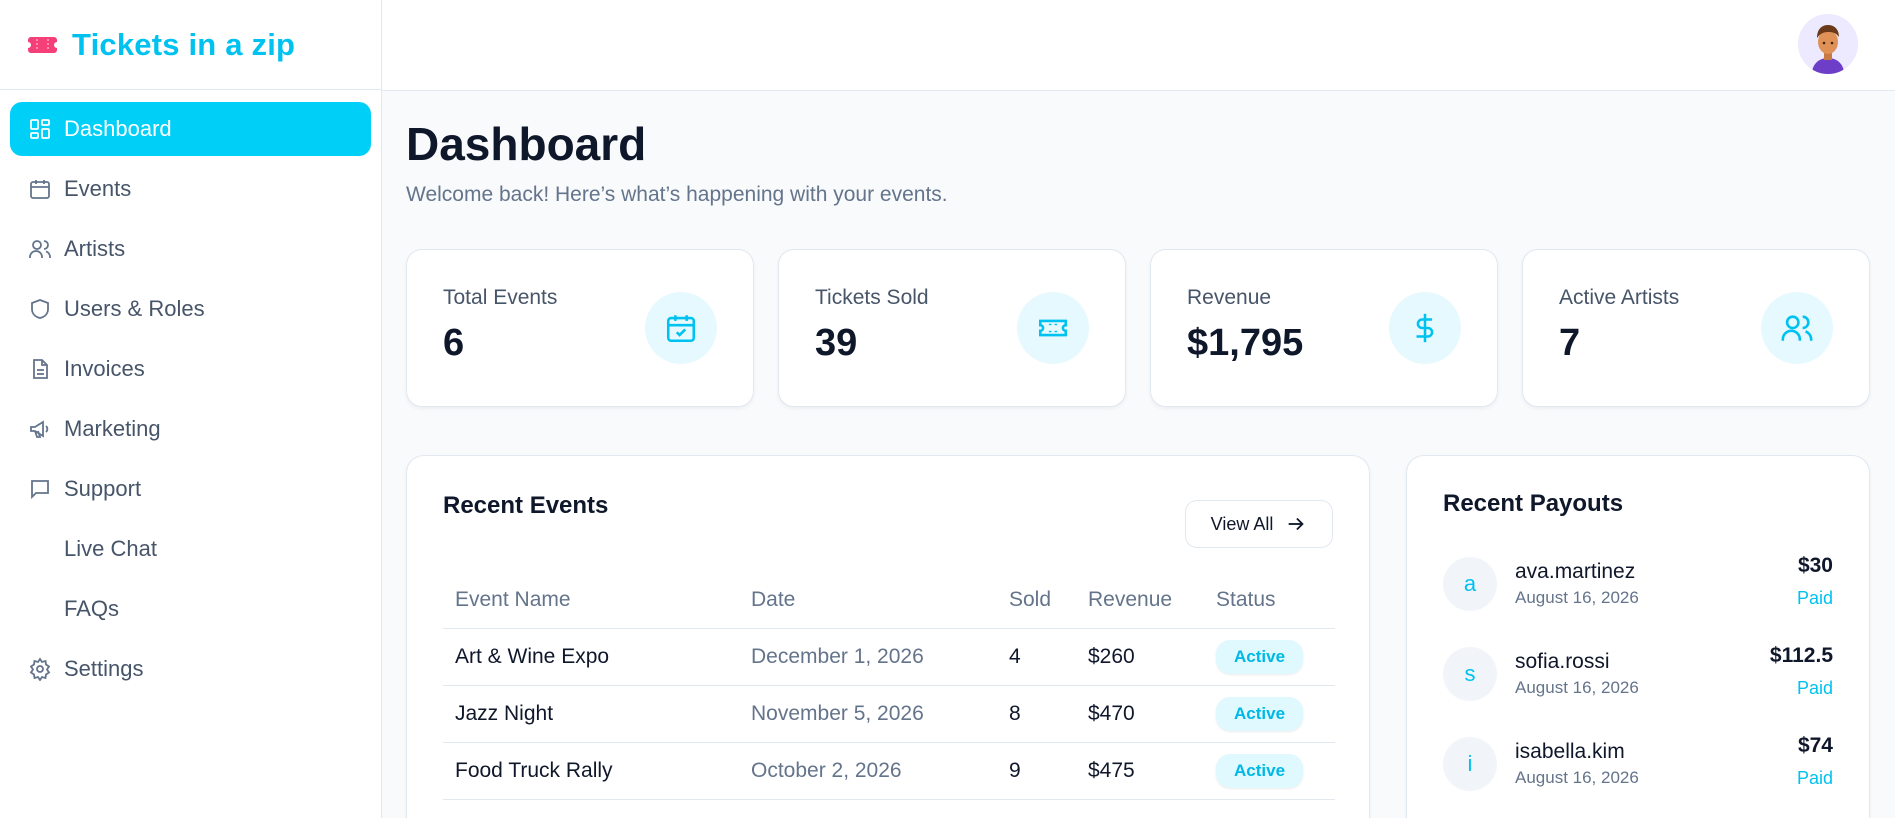 Image resolution: width=1895 pixels, height=818 pixels. What do you see at coordinates (1801, 671) in the screenshot?
I see `payout-amount-group: $112.5 Paid` at bounding box center [1801, 671].